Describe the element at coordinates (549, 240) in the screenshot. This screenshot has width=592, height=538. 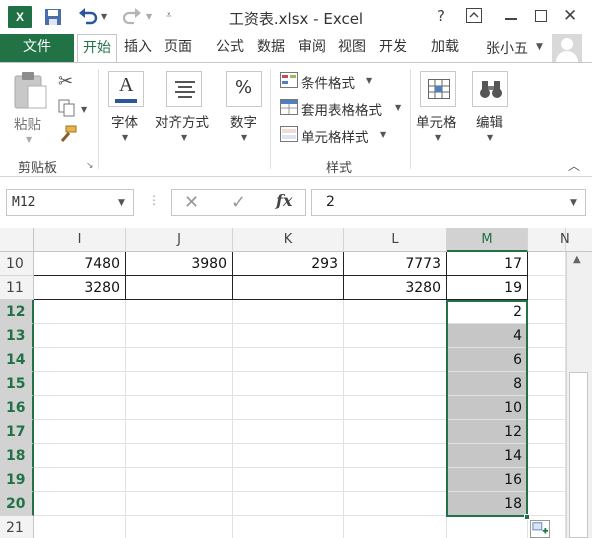
I see `column-header-n: N` at that location.